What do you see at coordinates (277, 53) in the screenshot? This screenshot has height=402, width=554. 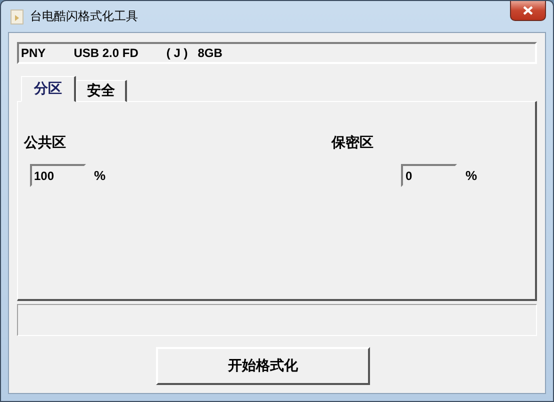 I see `device-info-field: PNY USB 2.0 FD ( J ) 8GB` at bounding box center [277, 53].